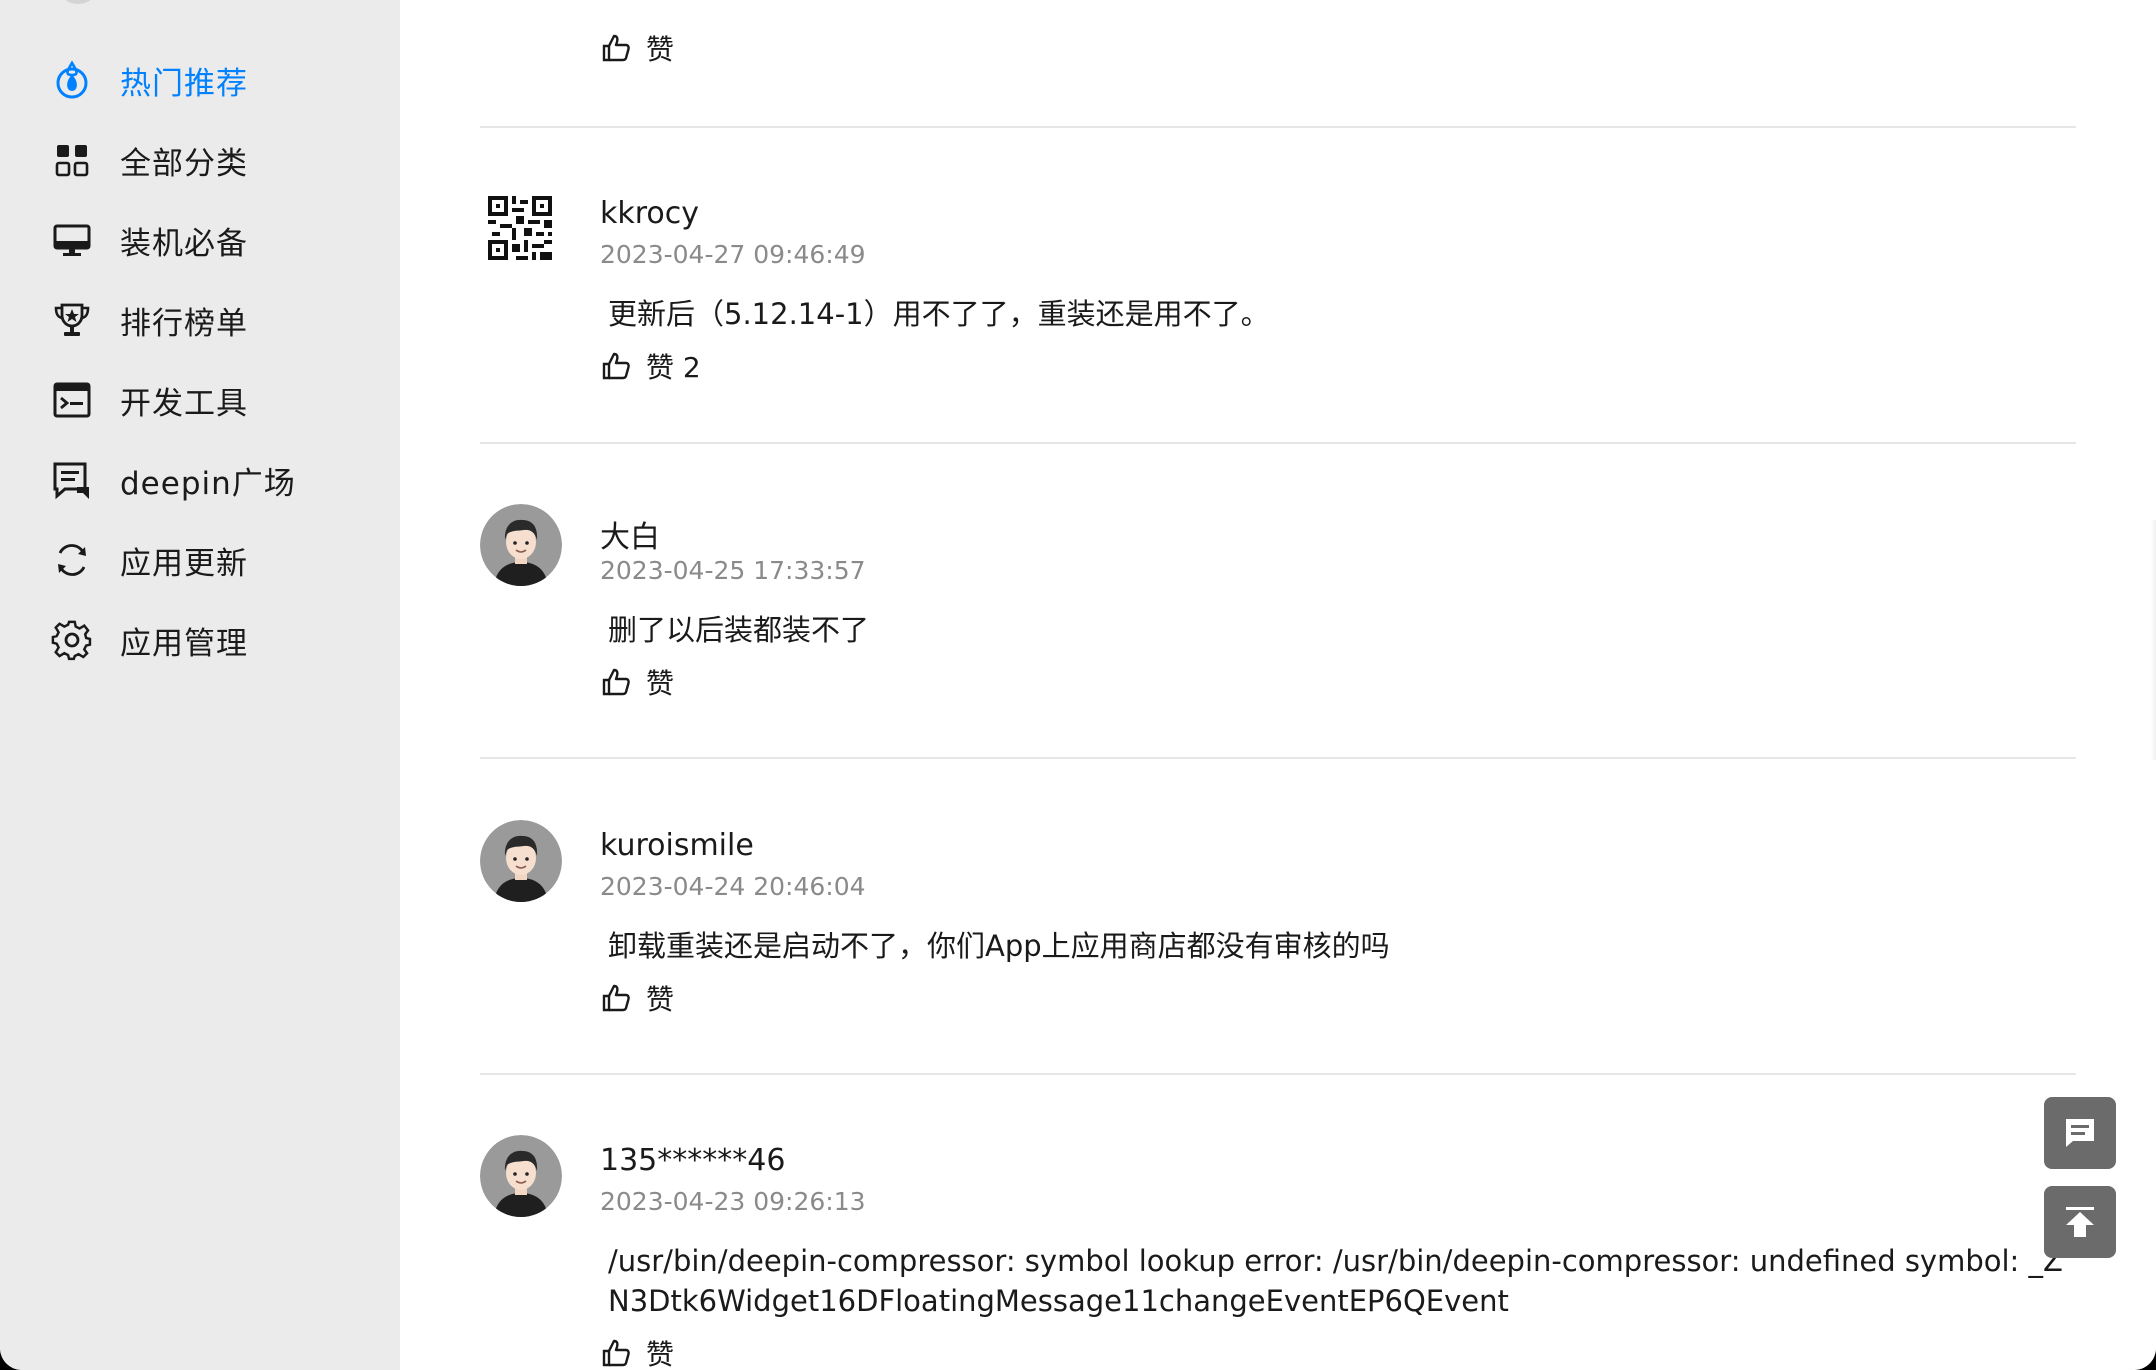 This screenshot has height=1370, width=2156. What do you see at coordinates (72, 480) in the screenshot?
I see `forum-icon` at bounding box center [72, 480].